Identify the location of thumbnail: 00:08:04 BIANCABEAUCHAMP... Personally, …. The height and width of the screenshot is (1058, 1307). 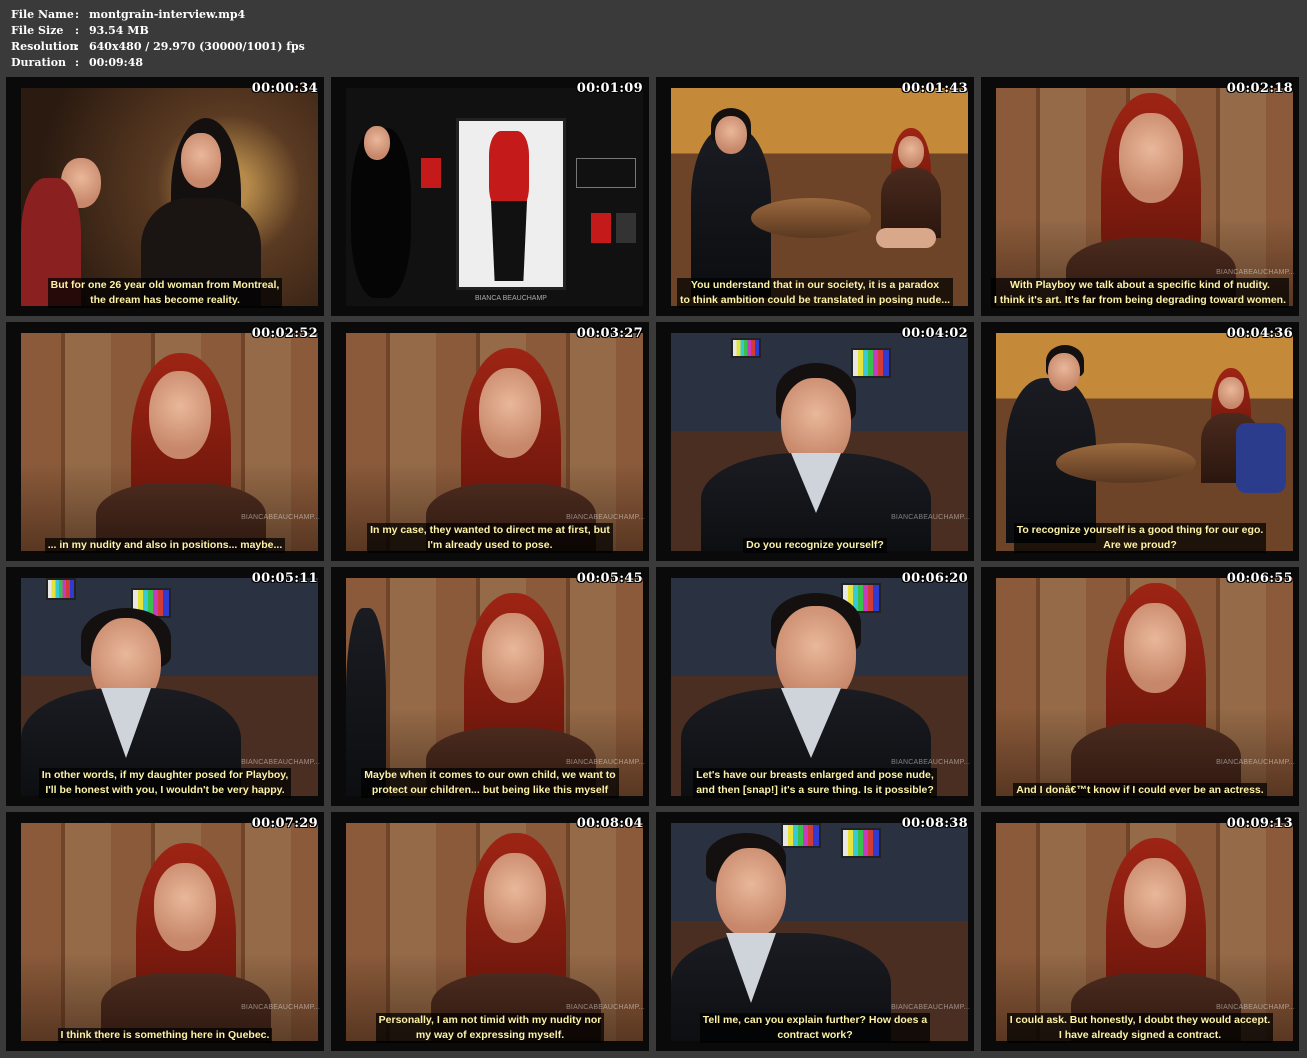
(490, 931).